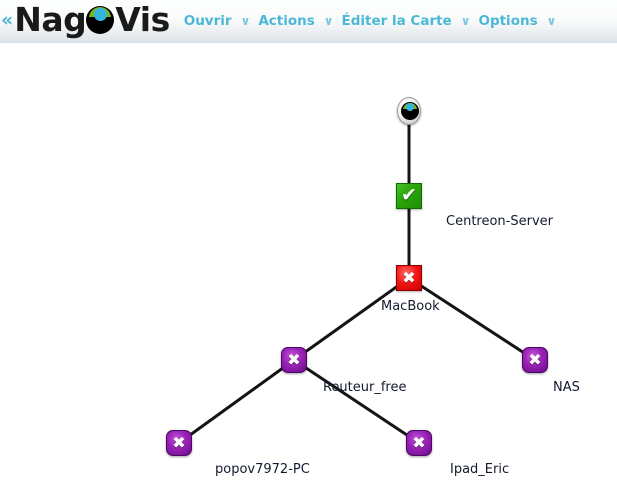 This screenshot has width=617, height=503. I want to click on menu-item-editer-la-carte-label: Éditer la Carte, so click(396, 20).